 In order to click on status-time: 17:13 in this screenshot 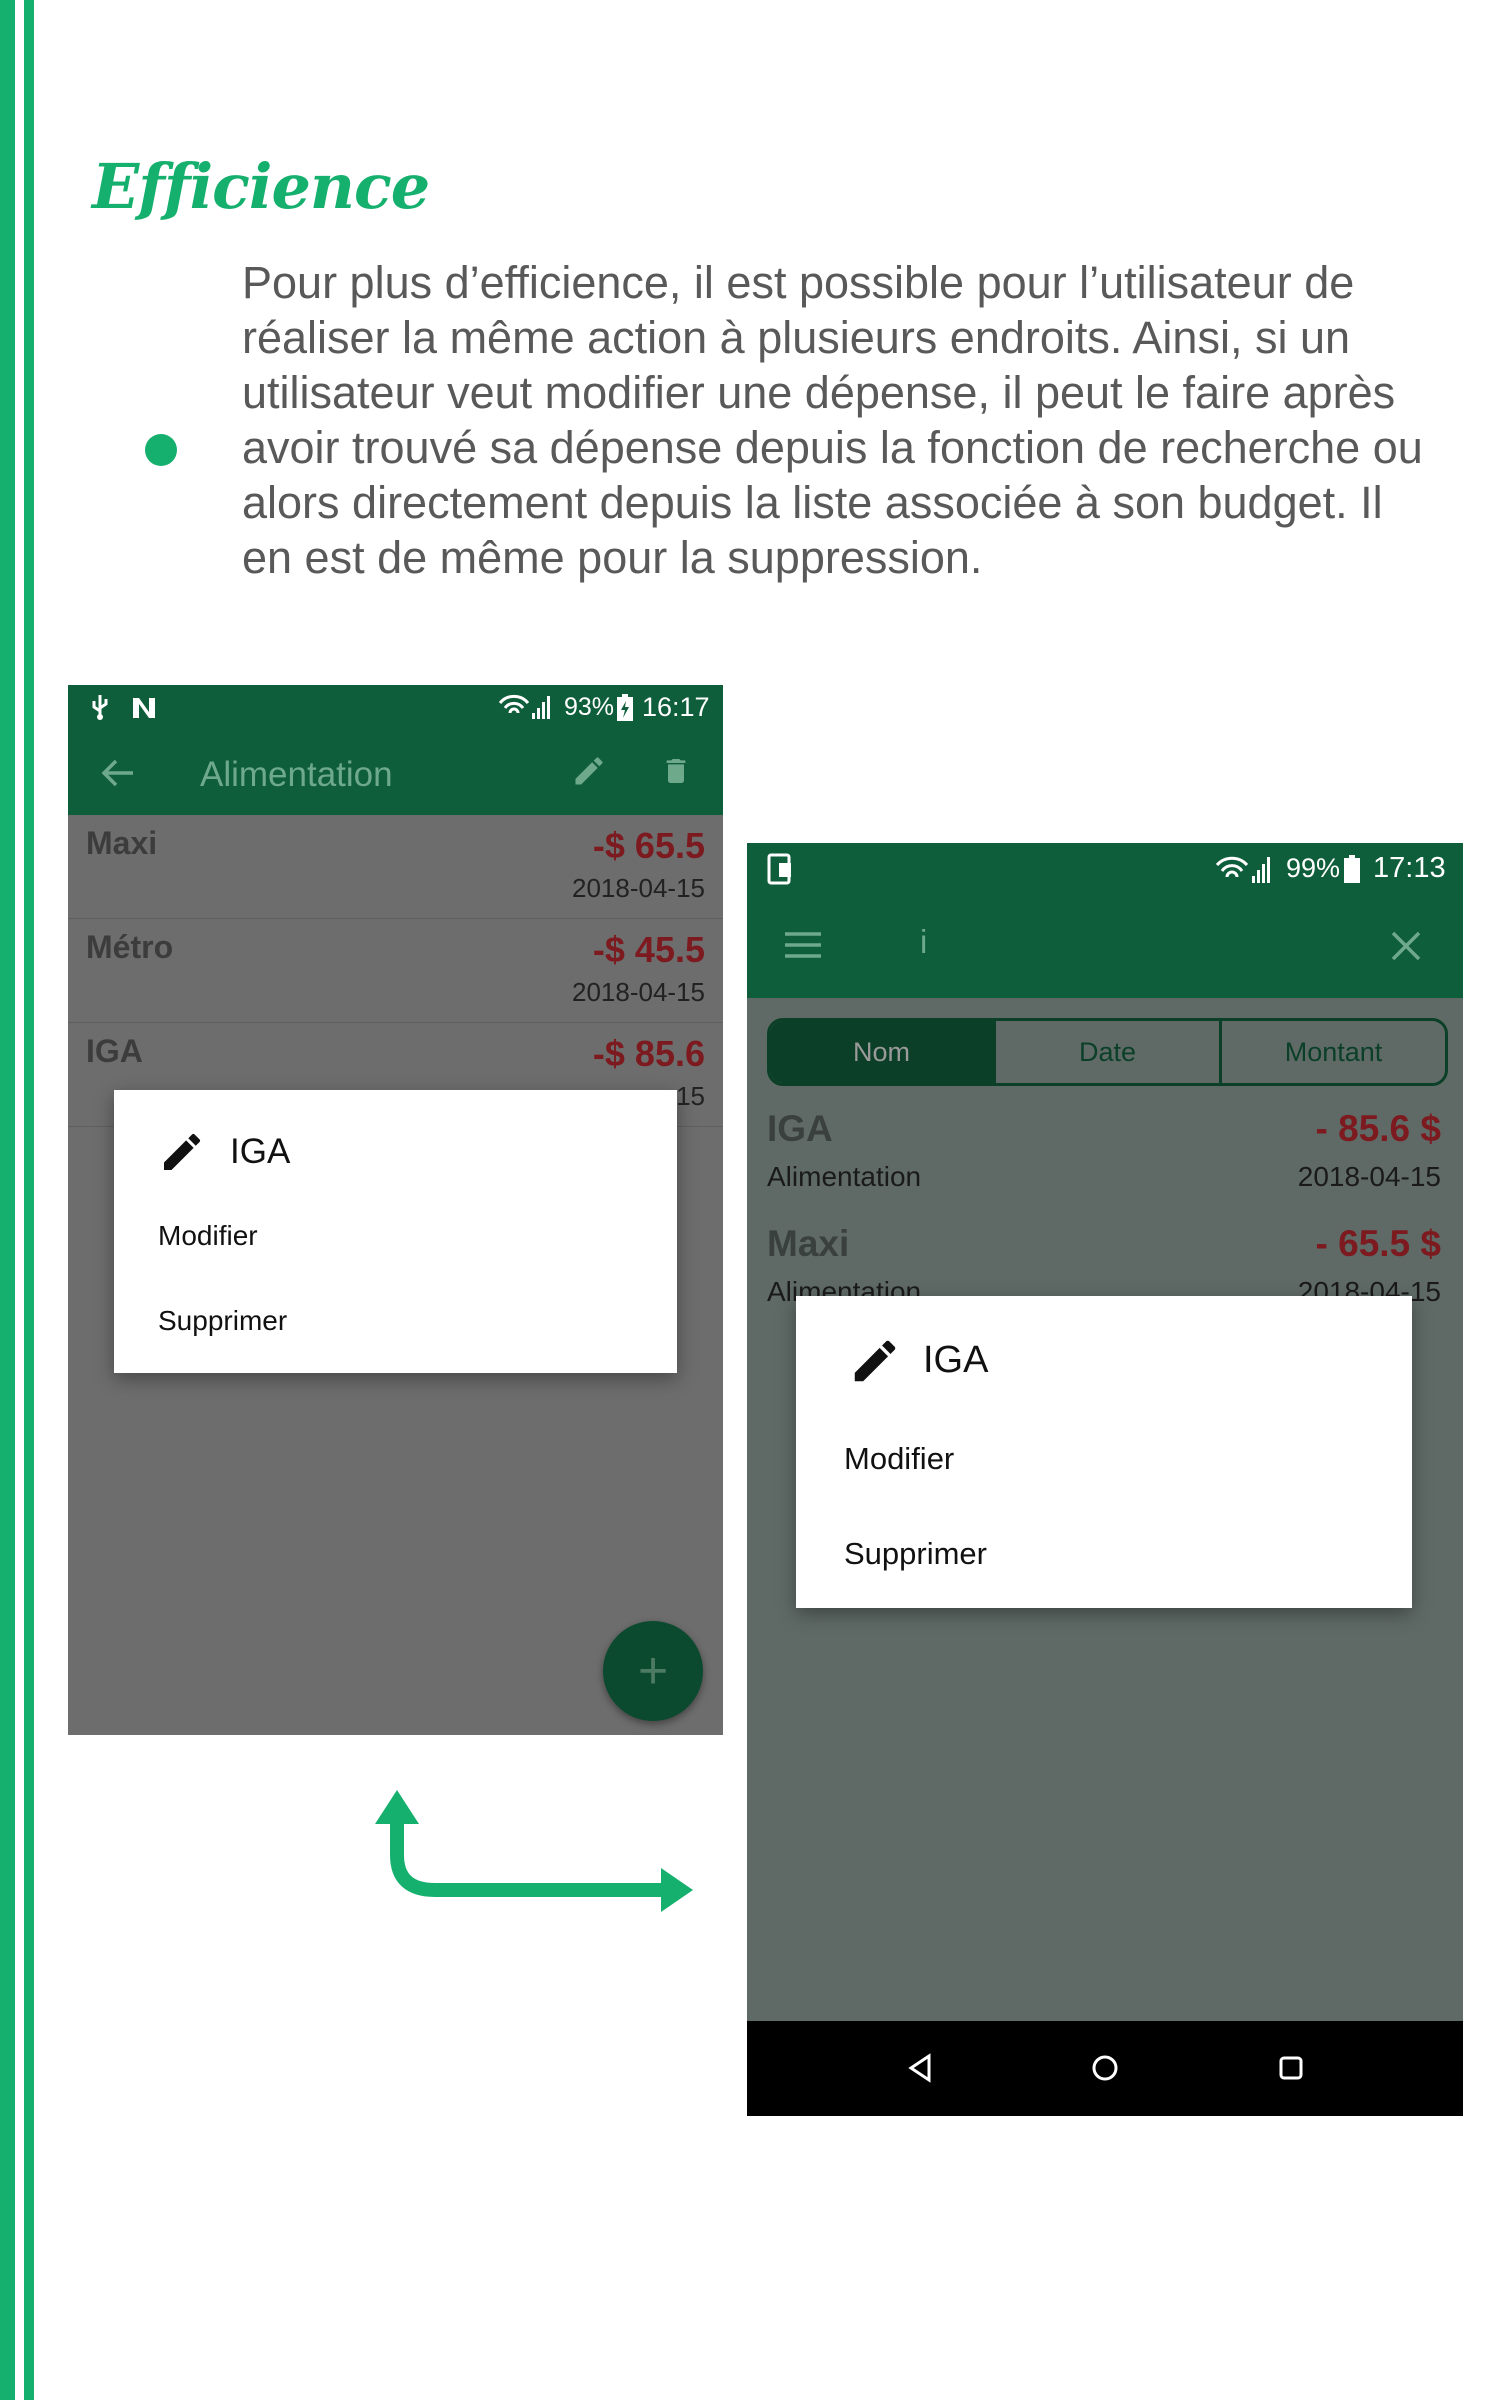, I will do `click(1409, 868)`.